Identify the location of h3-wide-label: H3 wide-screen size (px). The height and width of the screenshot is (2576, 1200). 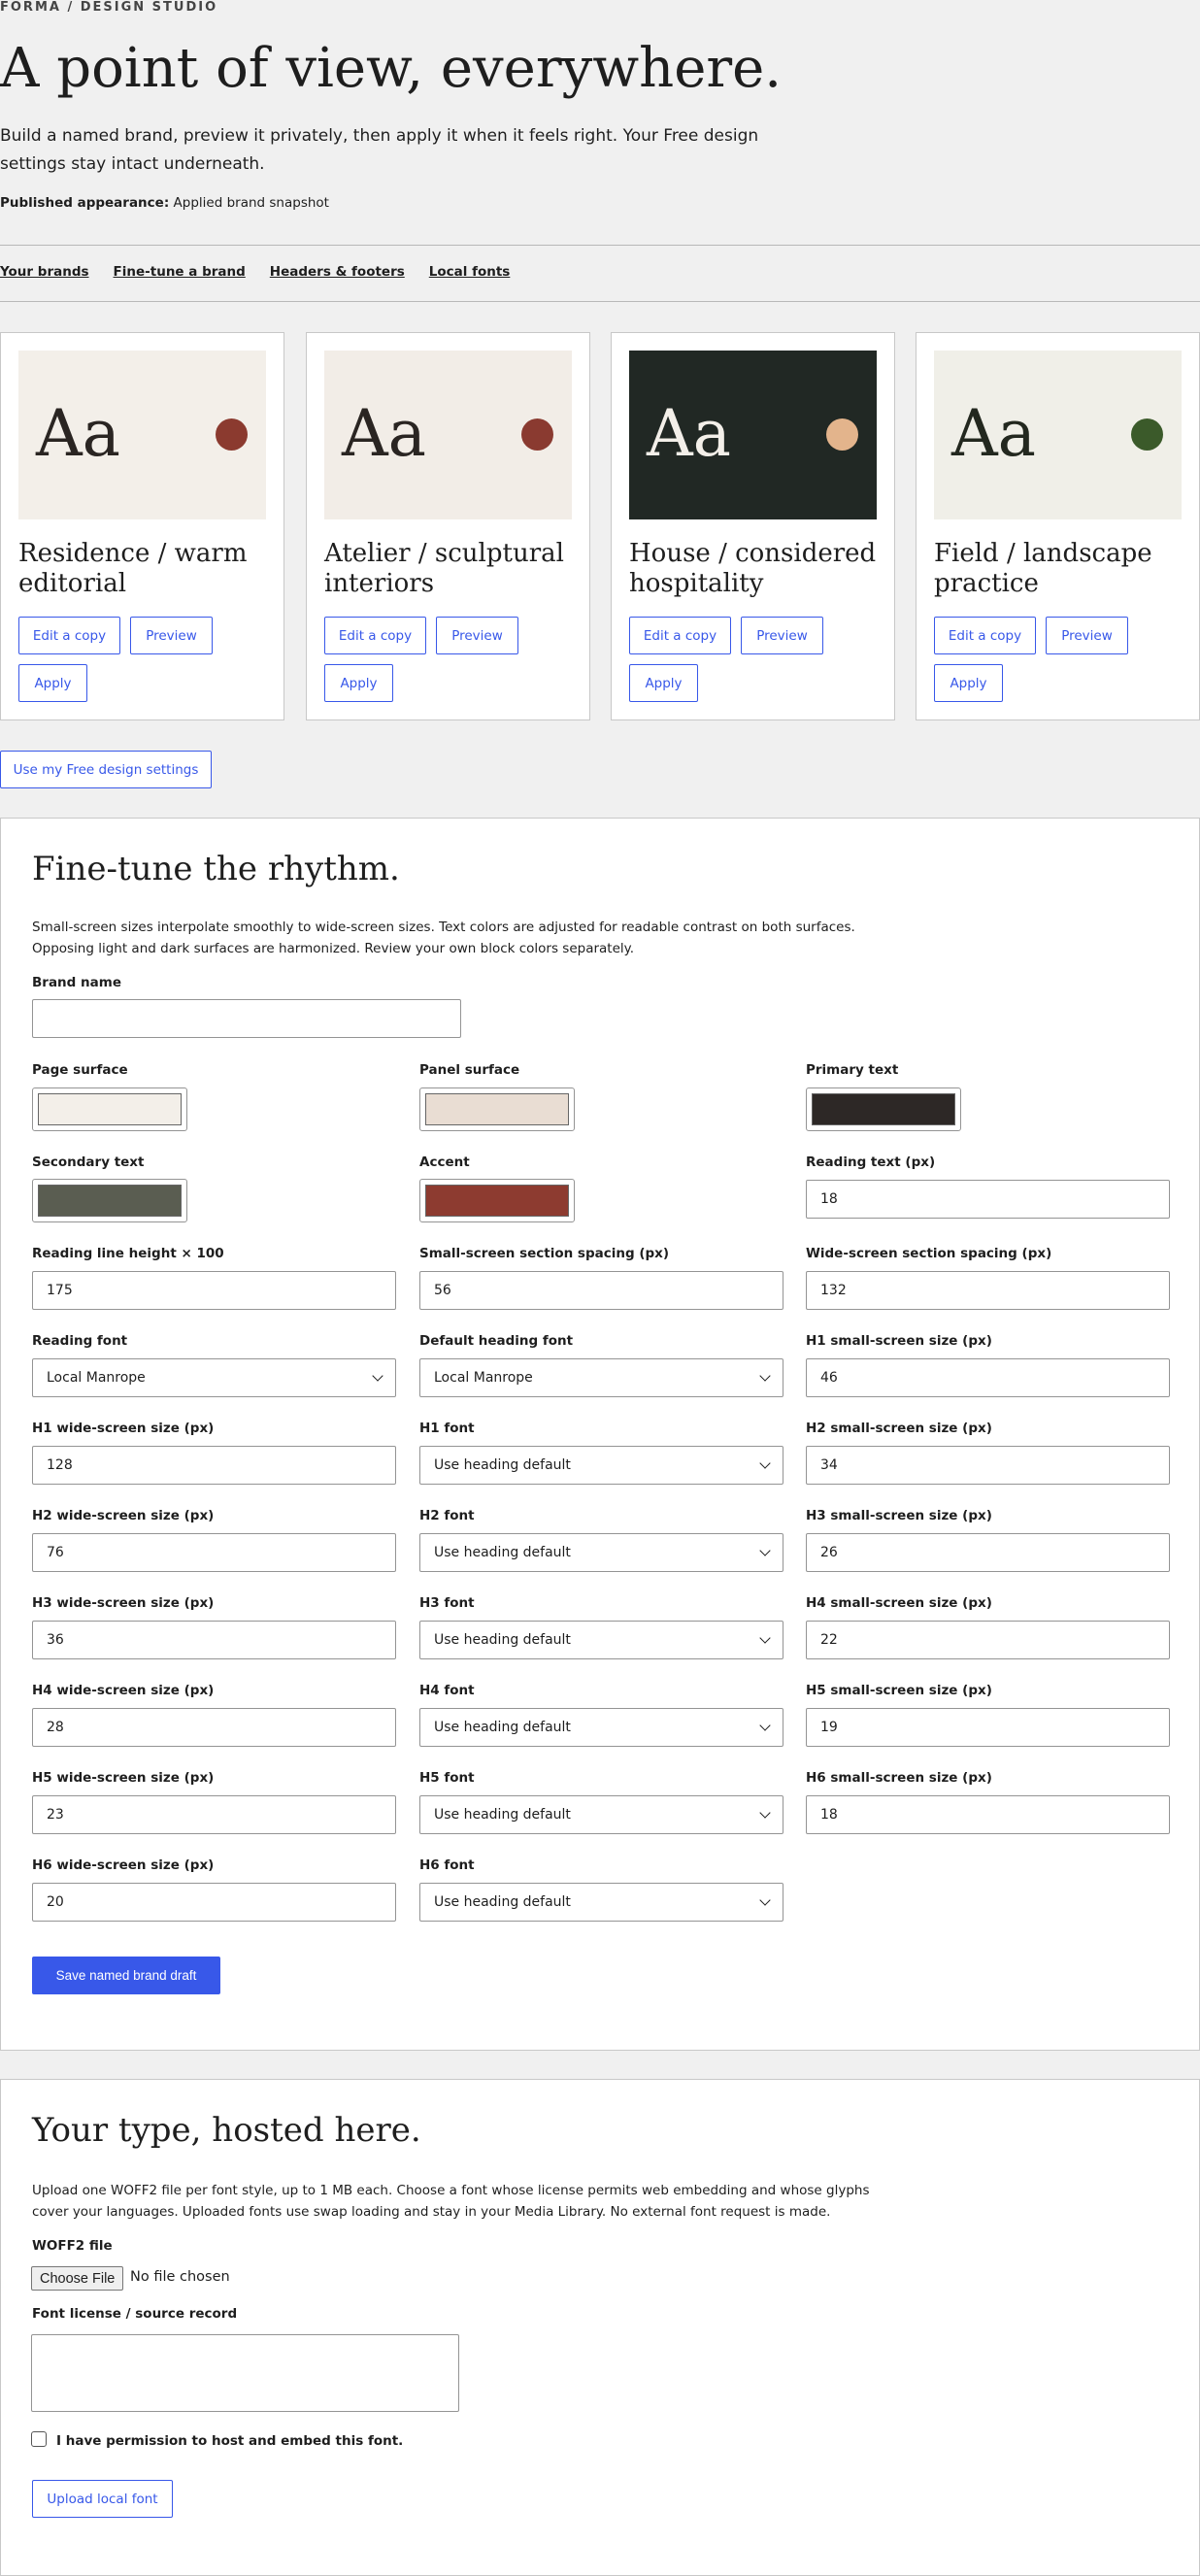
(123, 1603).